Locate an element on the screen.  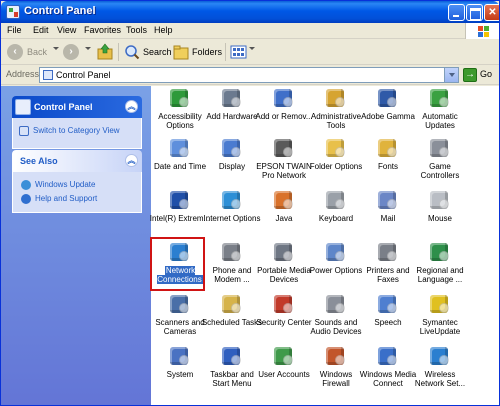
windows-firewall-icon is located at coordinates (335, 356).